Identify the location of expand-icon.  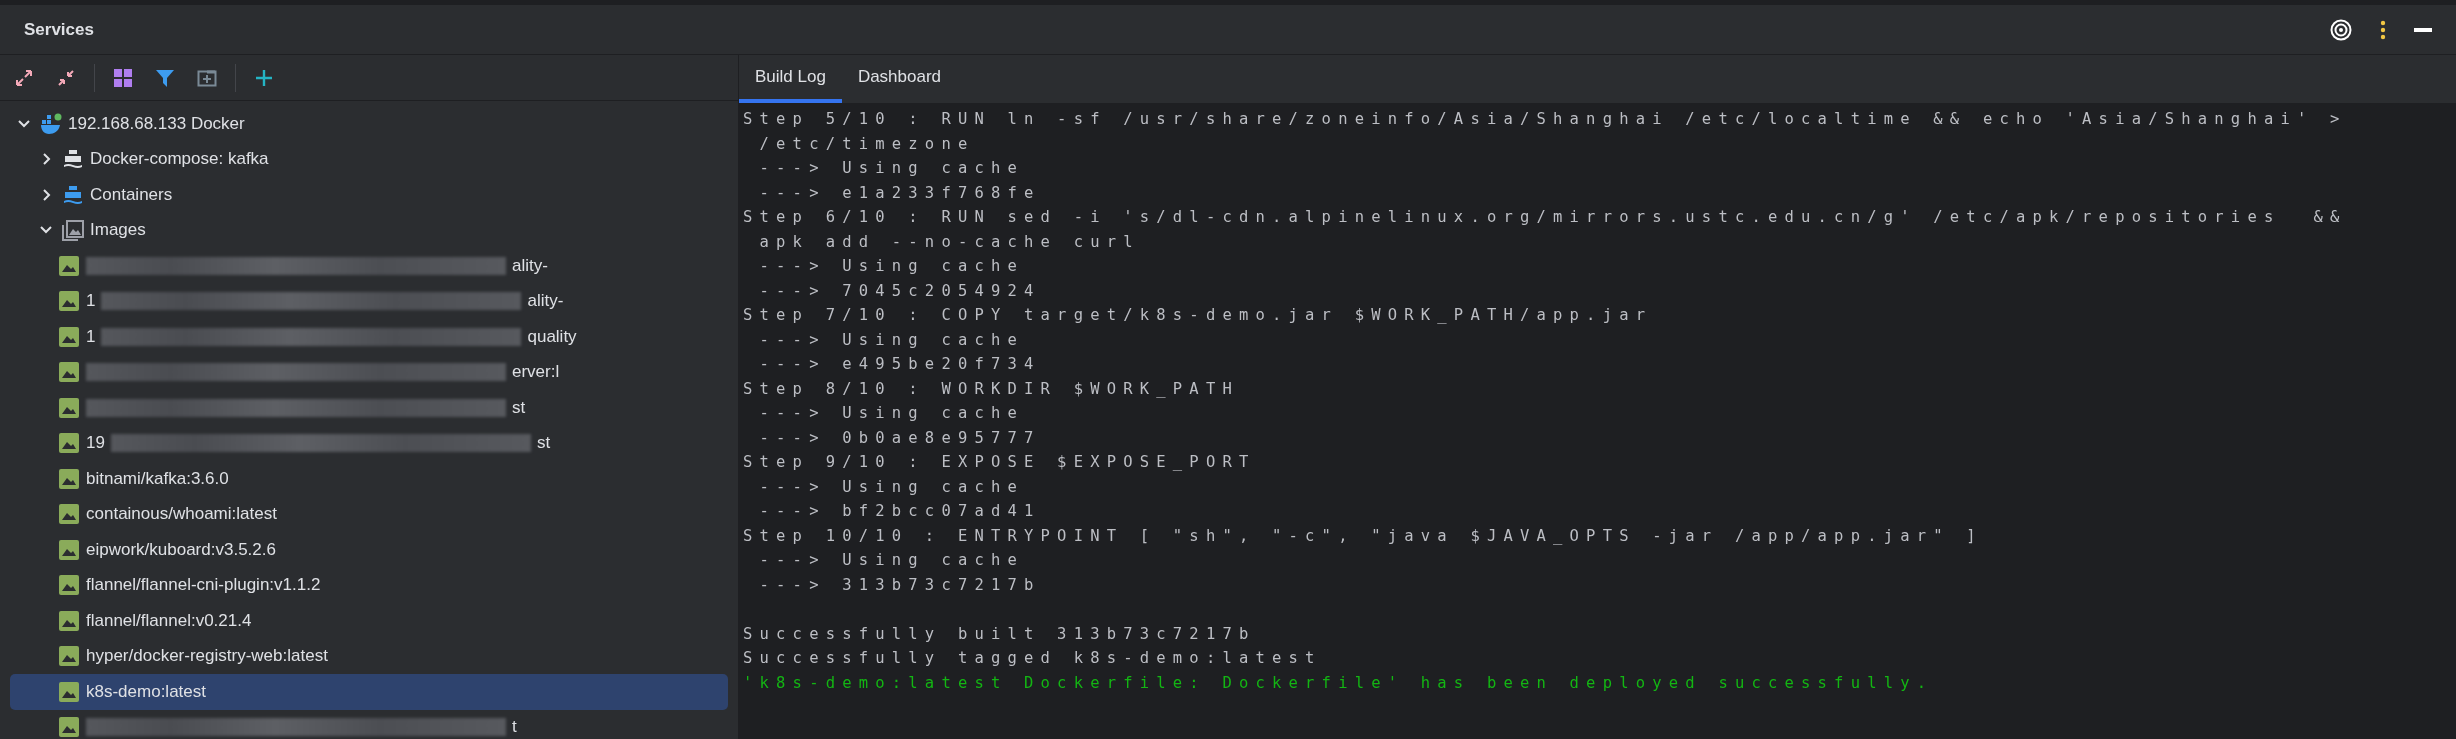
(24, 77).